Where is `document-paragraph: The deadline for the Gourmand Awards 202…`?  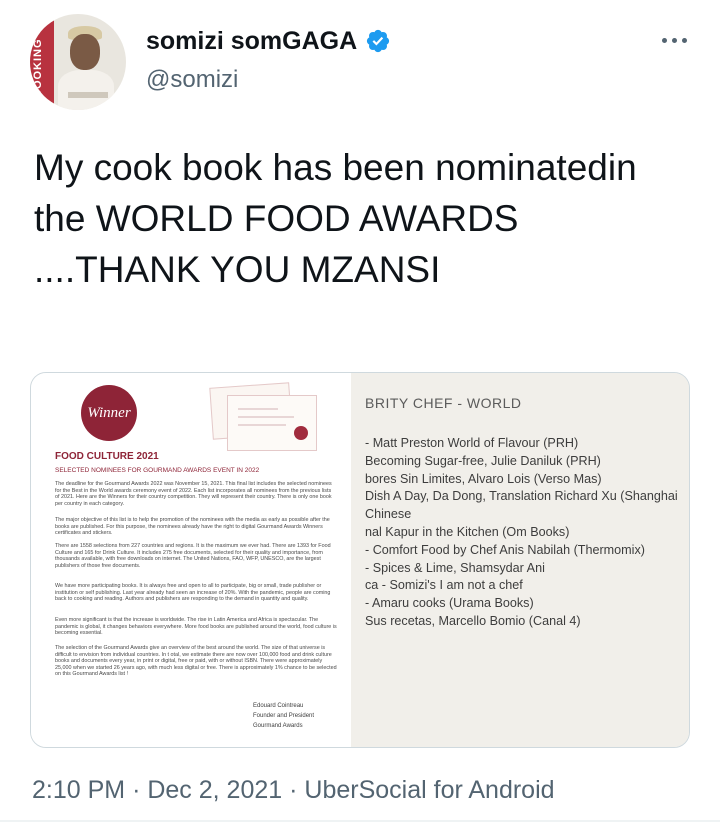
document-paragraph: The deadline for the Gourmand Awards 202… is located at coordinates (193, 494).